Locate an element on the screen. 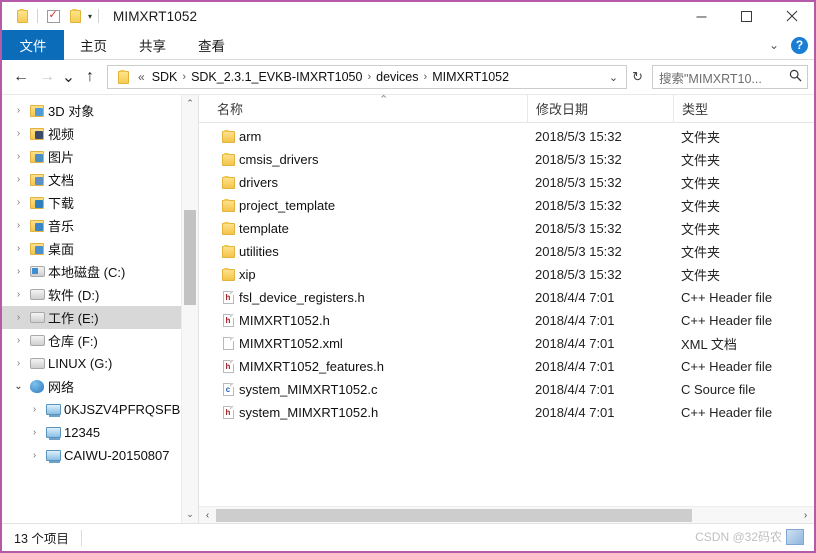 This screenshot has height=553, width=816. file-name-cell: h system_MIMXRT1052.h is located at coordinates (368, 412).